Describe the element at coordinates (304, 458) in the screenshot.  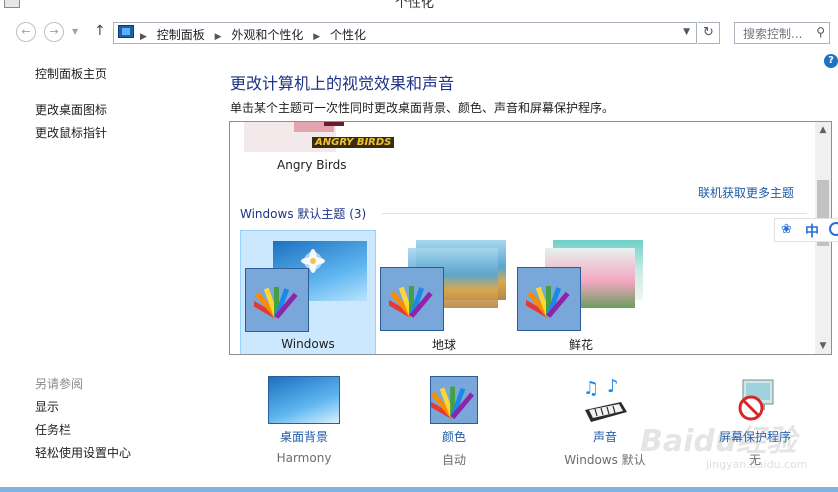
I see `desktop-background-value: Harmony` at that location.